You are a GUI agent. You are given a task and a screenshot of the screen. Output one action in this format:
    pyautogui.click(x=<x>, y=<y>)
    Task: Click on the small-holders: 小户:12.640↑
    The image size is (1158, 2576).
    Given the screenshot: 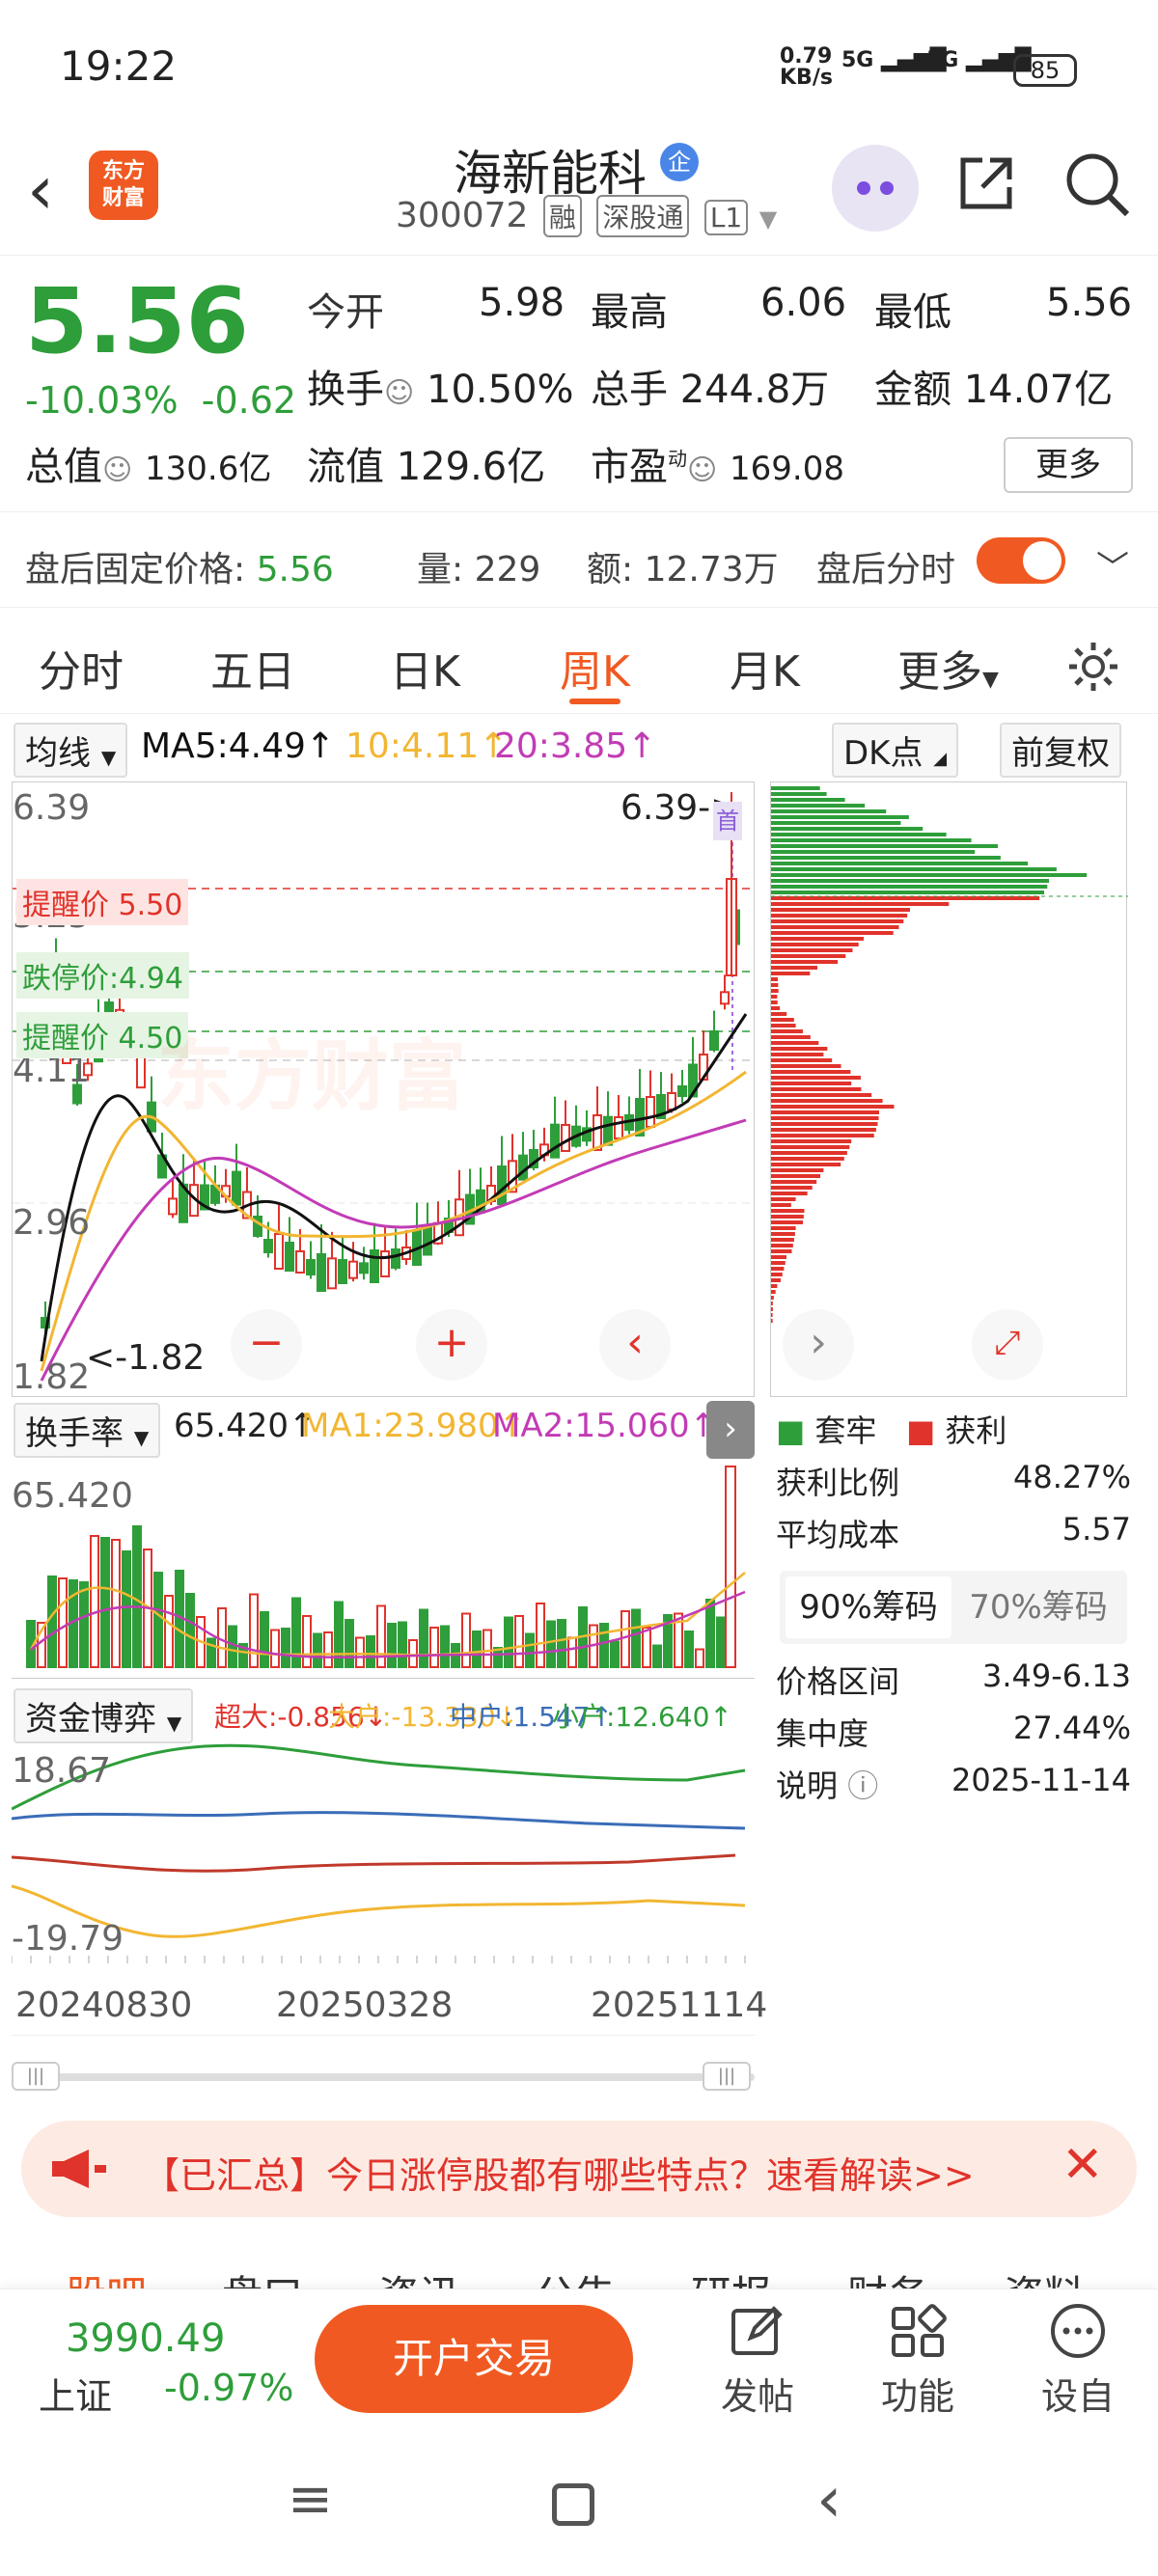 What is the action you would take?
    pyautogui.click(x=642, y=1717)
    